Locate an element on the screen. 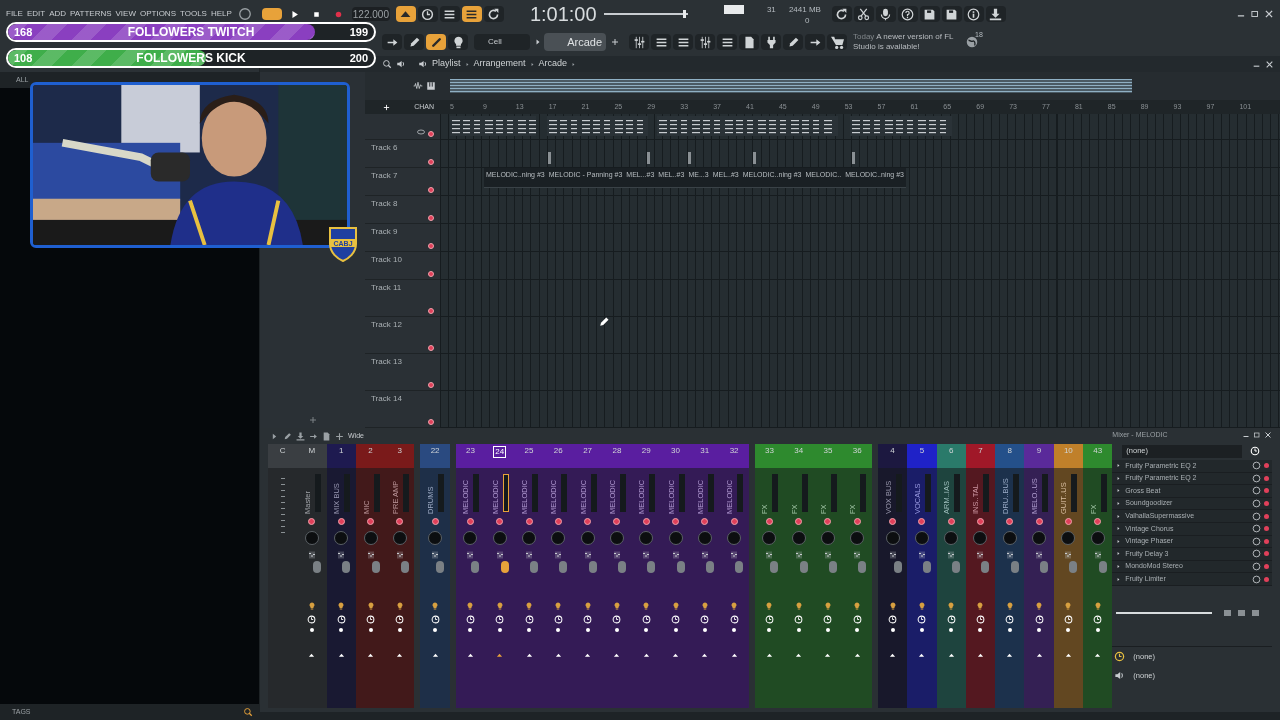 The width and height of the screenshot is (1280, 720). strip-header: C is located at coordinates (283, 456).